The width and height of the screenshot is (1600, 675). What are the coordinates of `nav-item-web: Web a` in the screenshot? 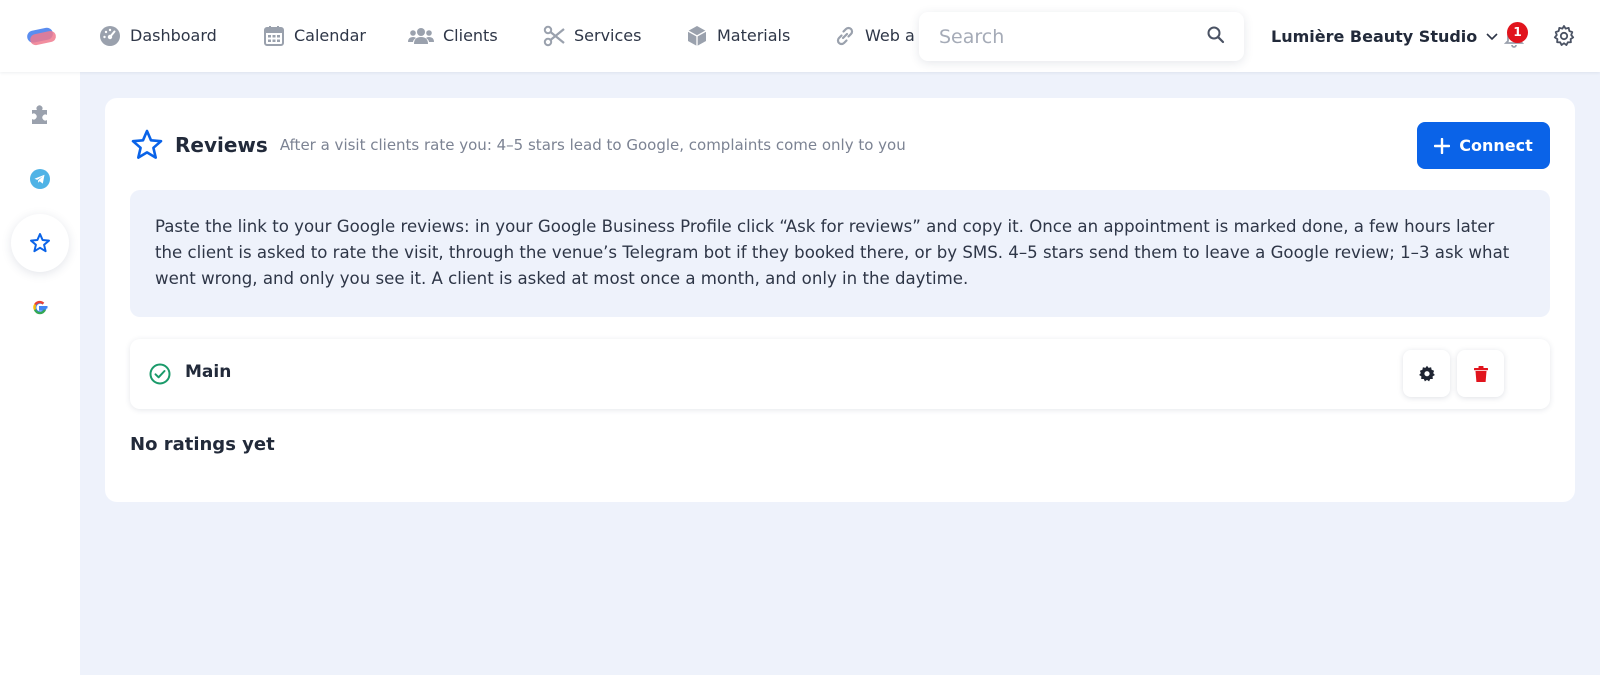 It's located at (874, 36).